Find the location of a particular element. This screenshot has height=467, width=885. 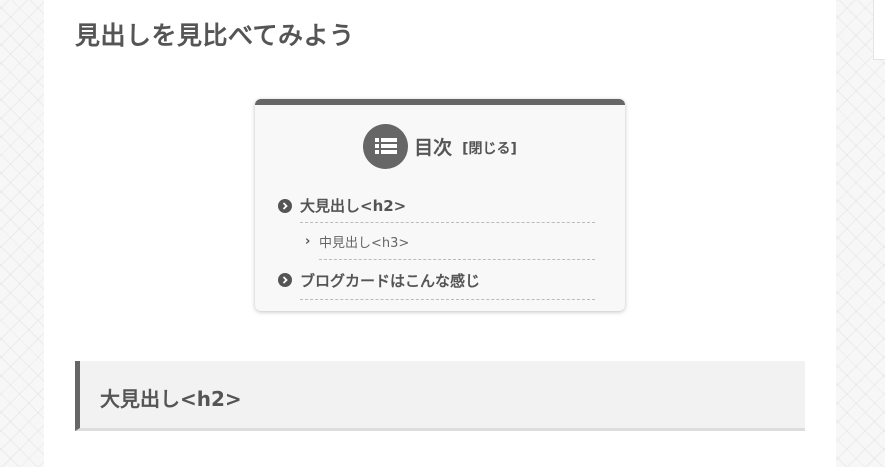

toc-item-label: ブログカードはこんな感じ is located at coordinates (390, 280).